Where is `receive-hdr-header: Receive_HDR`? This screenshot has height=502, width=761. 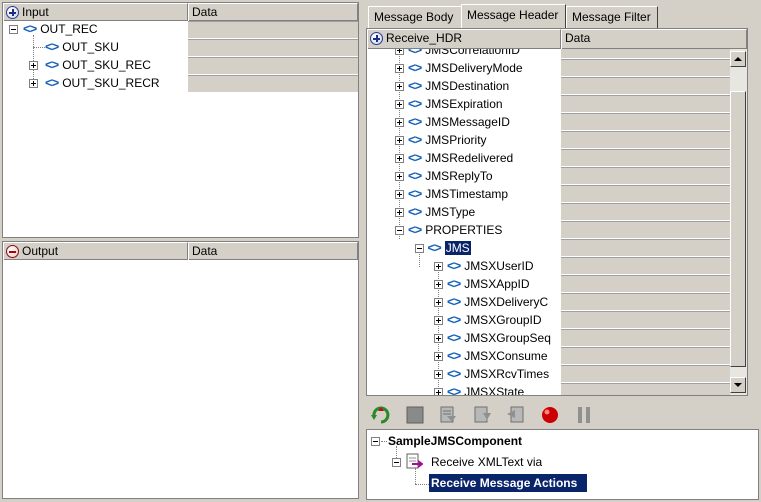 receive-hdr-header: Receive_HDR is located at coordinates (464, 39).